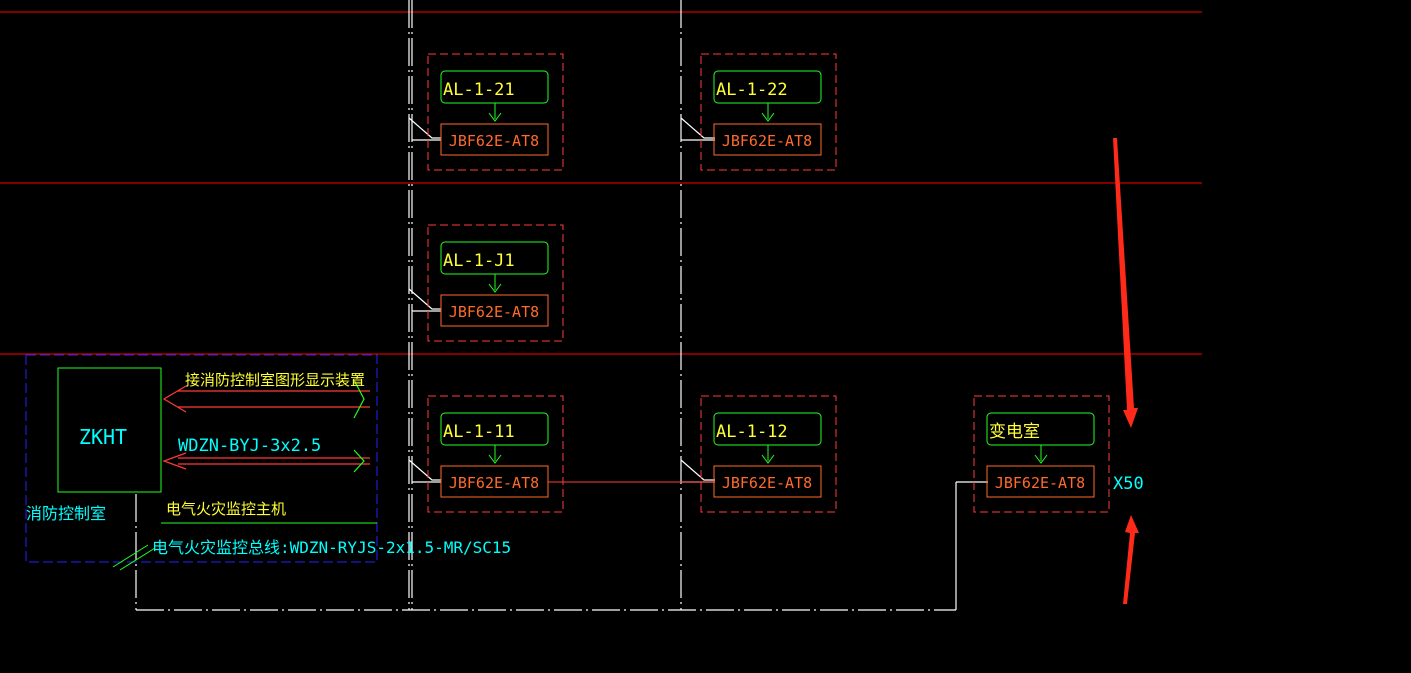 The width and height of the screenshot is (1411, 673). Describe the element at coordinates (103, 437) in the screenshot. I see `zkht-host-label: ZKHT` at that location.